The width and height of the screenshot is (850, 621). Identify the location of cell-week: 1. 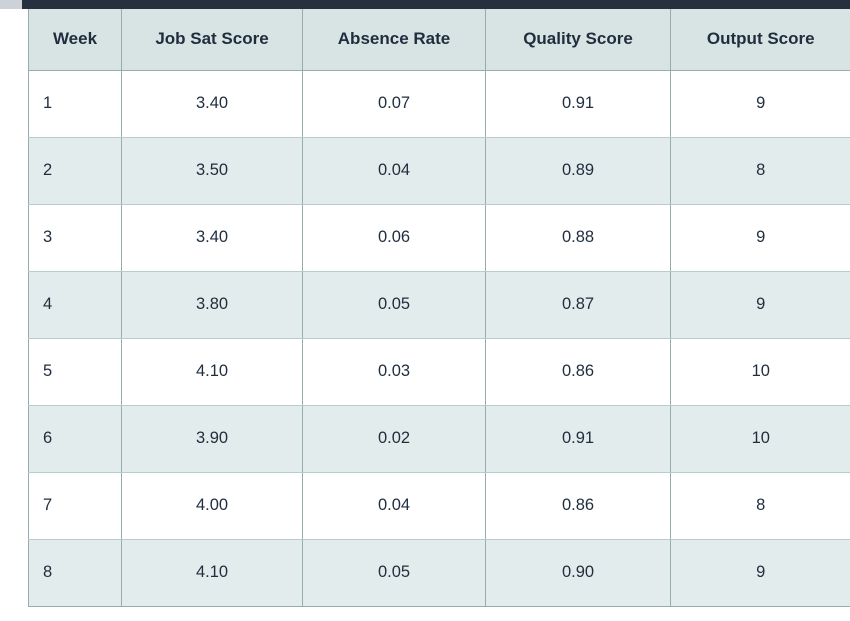
(75, 104).